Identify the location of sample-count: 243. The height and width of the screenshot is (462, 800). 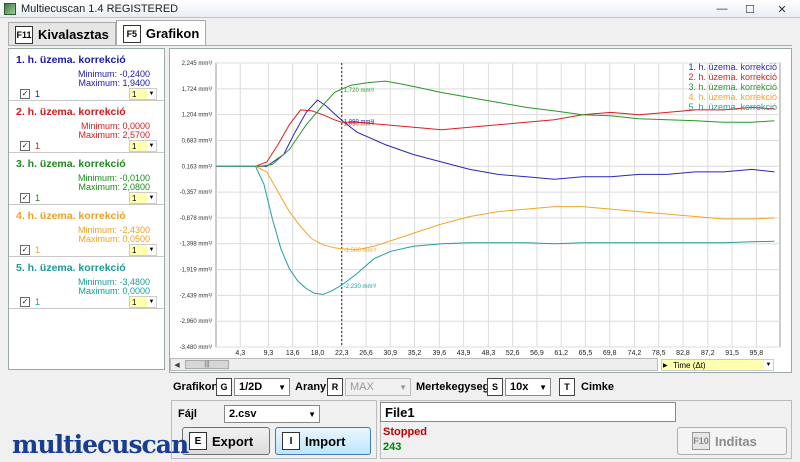
(392, 447).